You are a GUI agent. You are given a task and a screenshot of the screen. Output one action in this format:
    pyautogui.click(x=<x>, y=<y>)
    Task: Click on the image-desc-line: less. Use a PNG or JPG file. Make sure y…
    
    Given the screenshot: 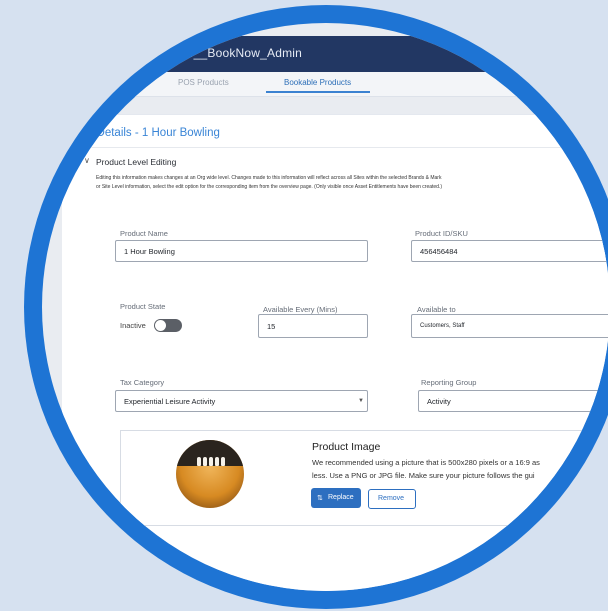 What is the action you would take?
    pyautogui.click(x=423, y=475)
    